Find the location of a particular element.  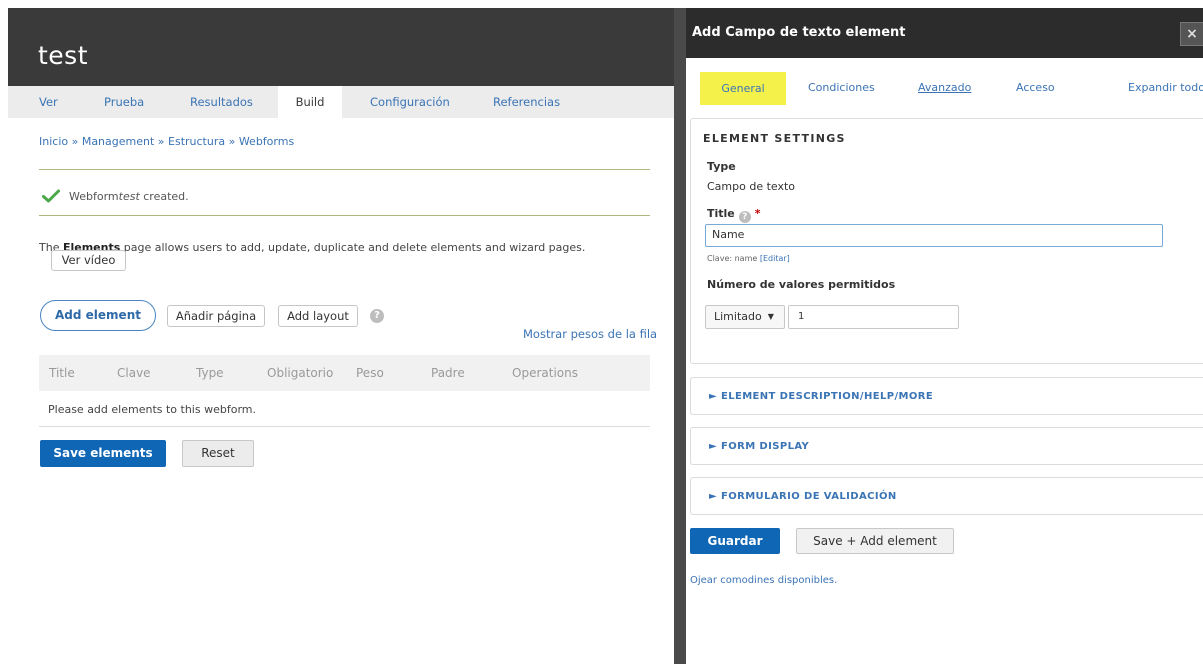

dialog-tab-acceso: Acceso is located at coordinates (1035, 87).